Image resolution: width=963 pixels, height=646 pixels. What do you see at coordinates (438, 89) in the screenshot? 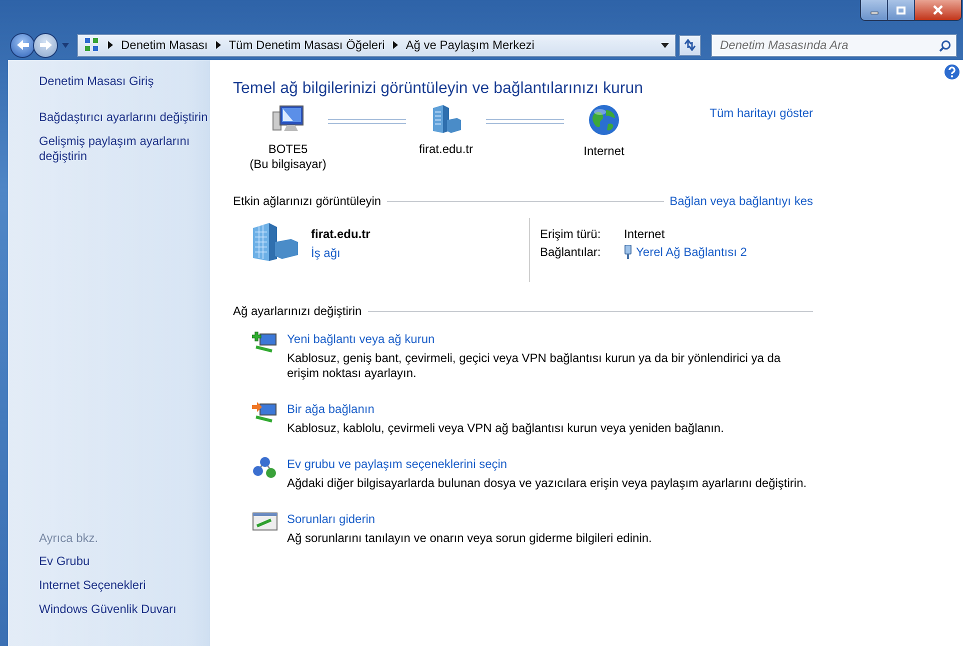
I see `page-title: Temel ağ bilgilerinizi görüntüleyin ve bağlantılarınızı kurun` at bounding box center [438, 89].